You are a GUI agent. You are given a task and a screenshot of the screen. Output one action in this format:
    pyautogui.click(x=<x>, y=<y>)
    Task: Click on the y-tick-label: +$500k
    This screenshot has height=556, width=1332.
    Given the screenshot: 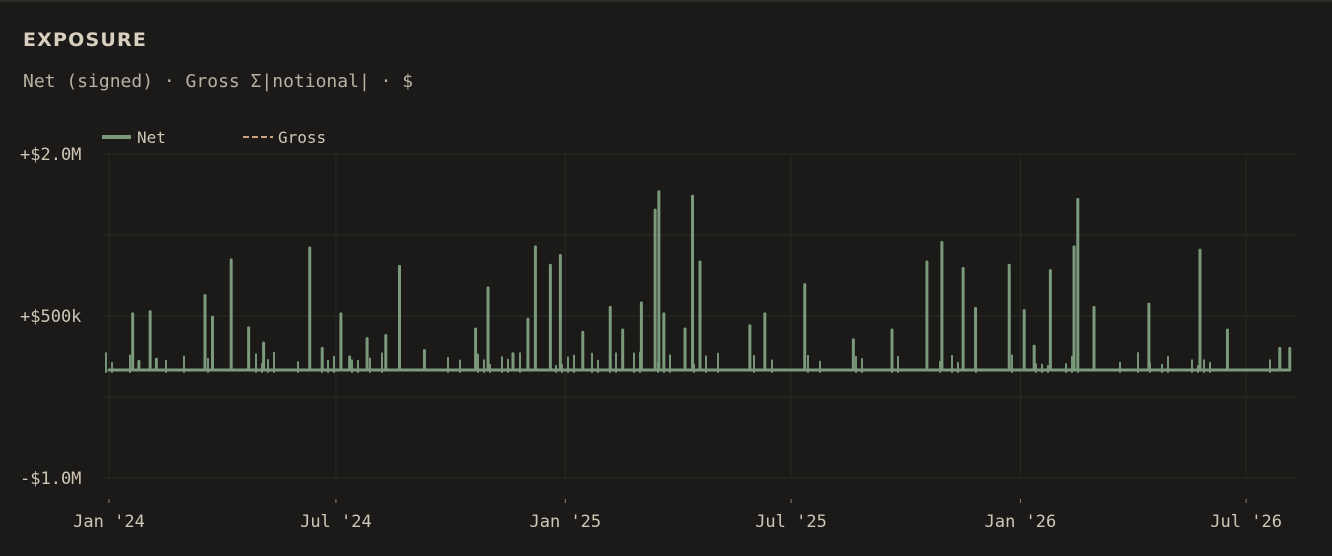 What is the action you would take?
    pyautogui.click(x=50, y=317)
    